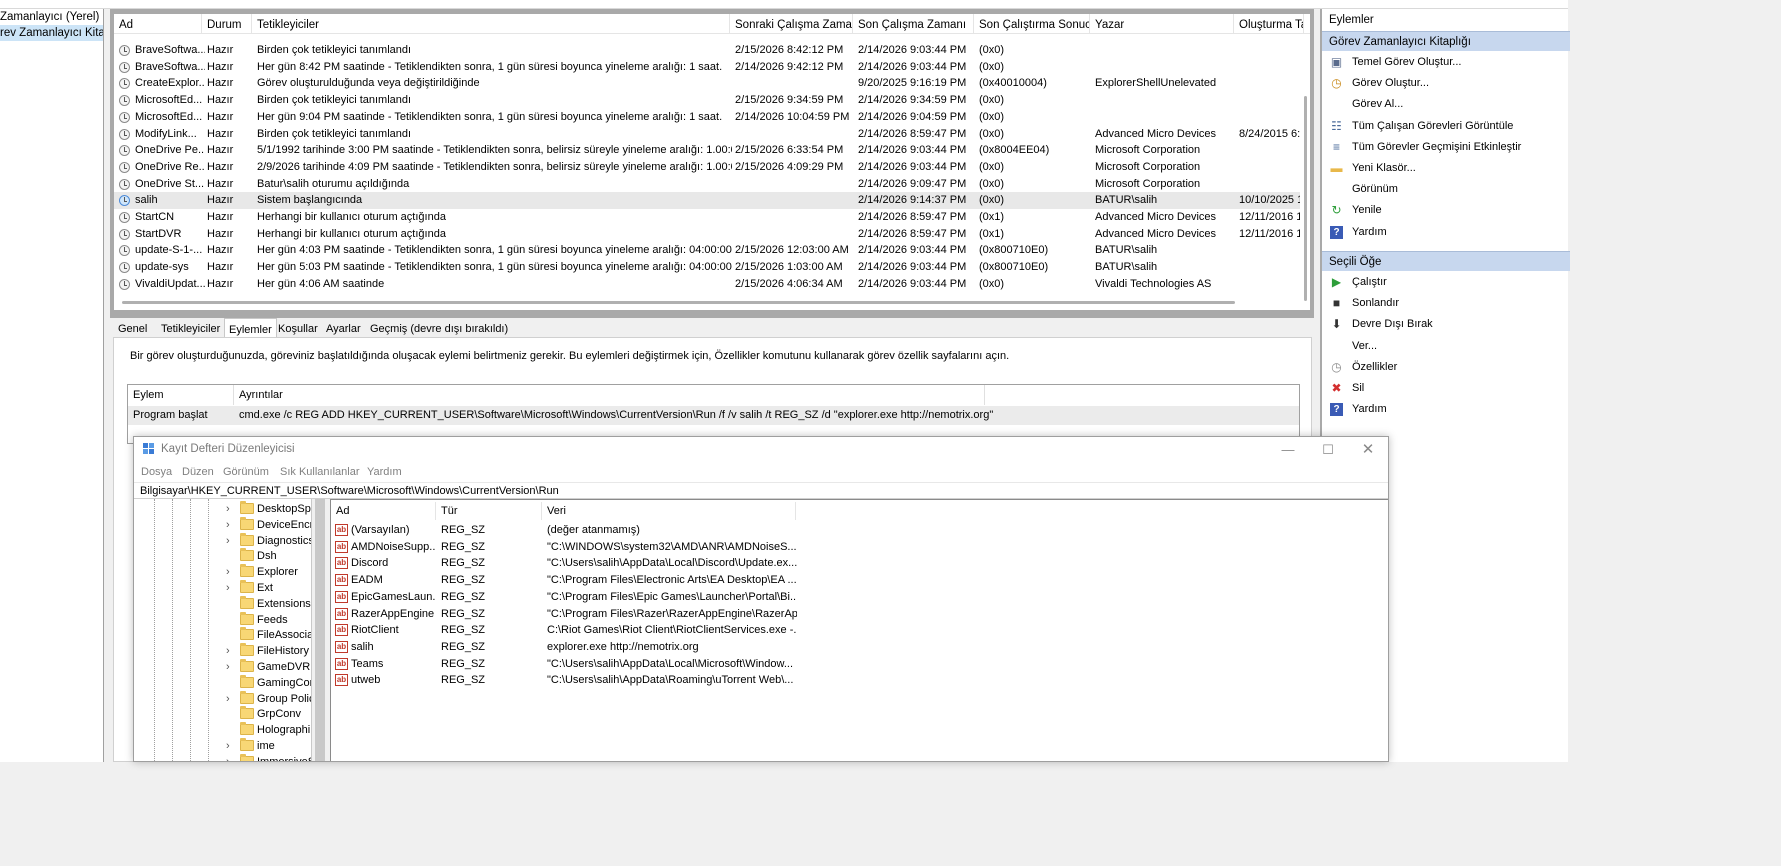  Describe the element at coordinates (1446, 147) in the screenshot. I see `action-t-m-g-revler-ge-mi-ini-etkinle-tir: ≡ Tüm Görevler Geçmişini Etkinleştir` at that location.